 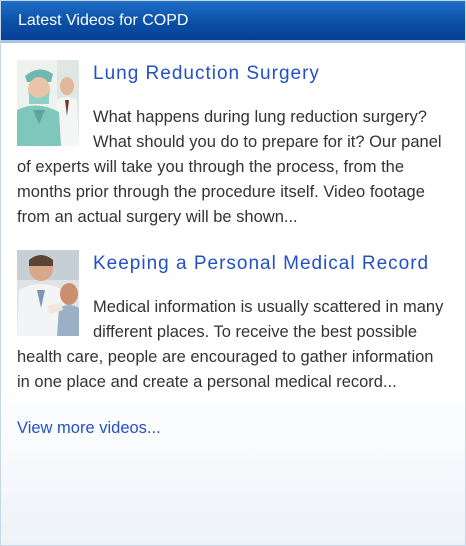 I want to click on video-title-link: Lung Reduction Surgery, so click(x=233, y=73).